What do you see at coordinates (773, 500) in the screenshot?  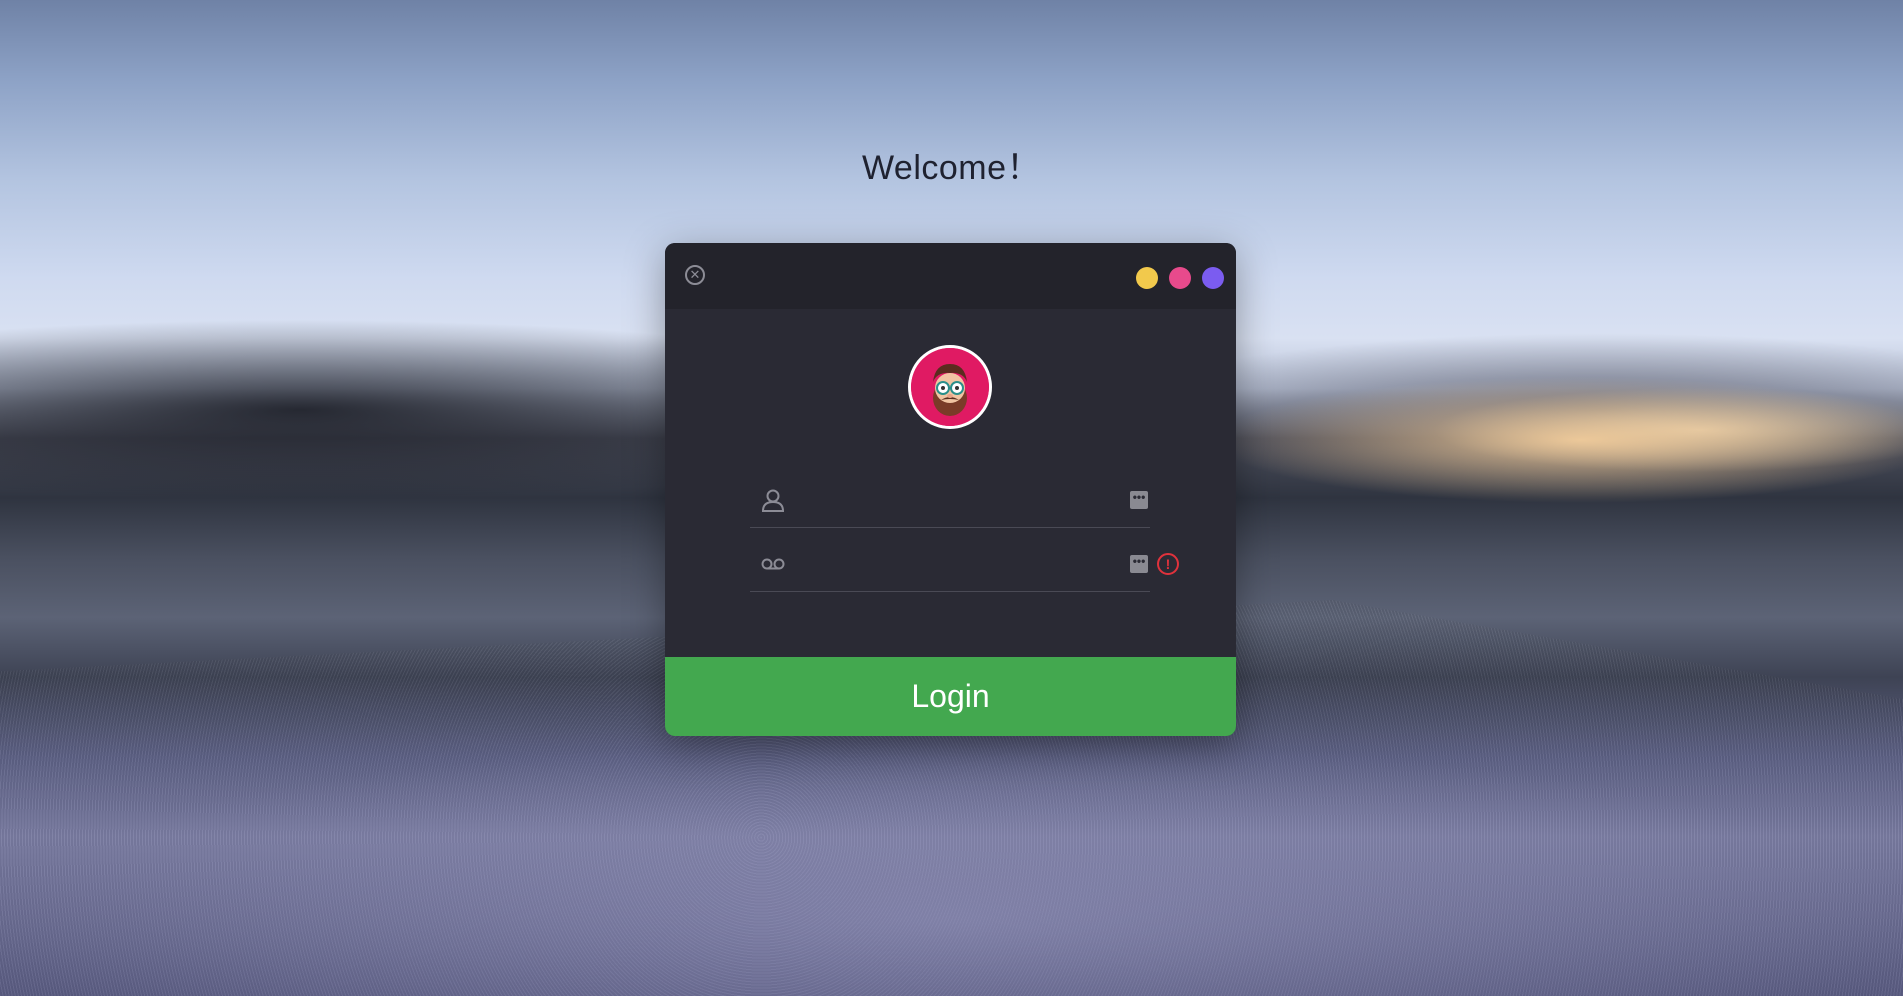 I see `user-icon` at bounding box center [773, 500].